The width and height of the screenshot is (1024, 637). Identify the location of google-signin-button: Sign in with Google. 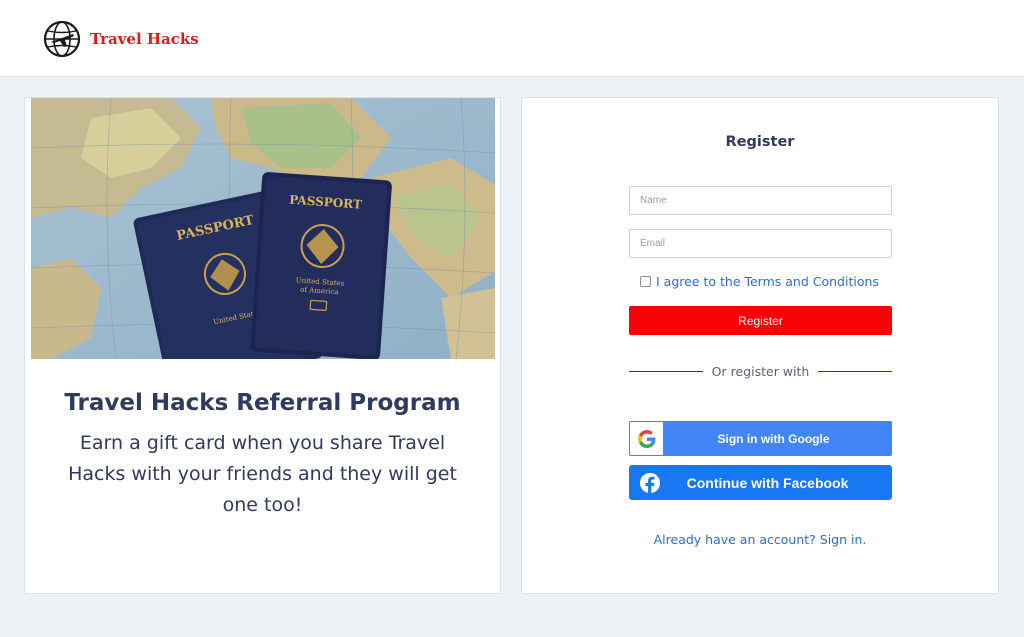
(760, 438).